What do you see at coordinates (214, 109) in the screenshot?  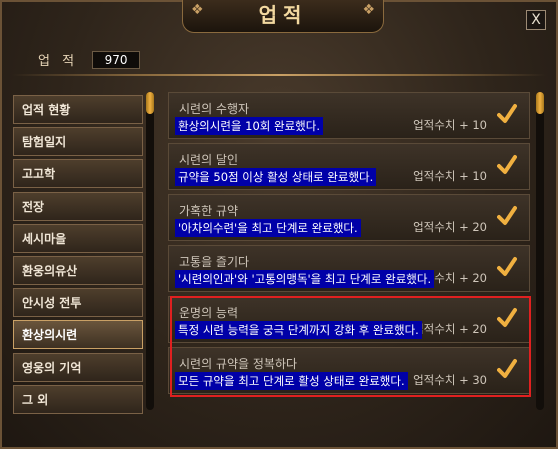 I see `achievement-title: 시련의 수행자` at bounding box center [214, 109].